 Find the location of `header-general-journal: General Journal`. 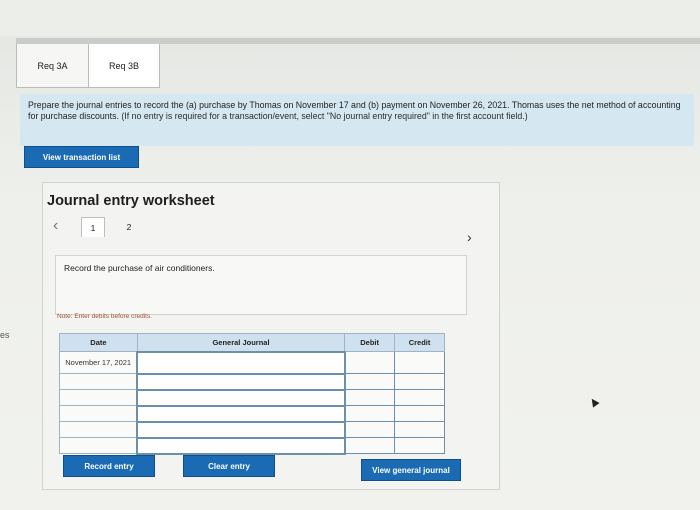

header-general-journal: General Journal is located at coordinates (241, 342).